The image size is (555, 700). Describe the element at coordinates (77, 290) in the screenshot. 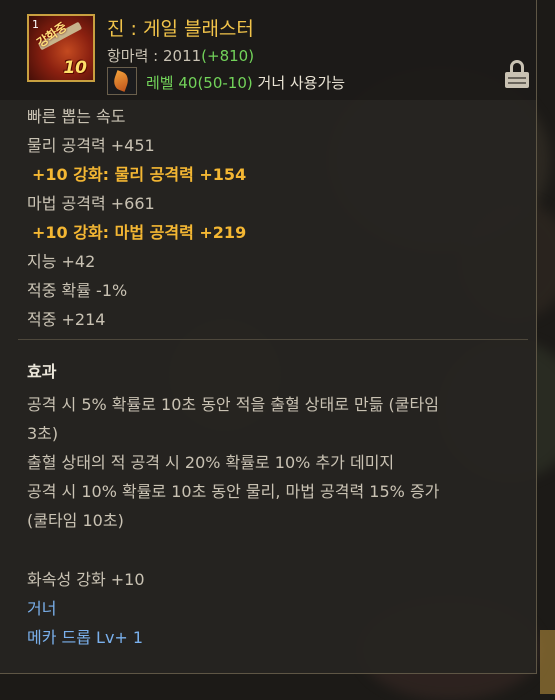

I see `stat-line: 적중 확률 -1%` at that location.